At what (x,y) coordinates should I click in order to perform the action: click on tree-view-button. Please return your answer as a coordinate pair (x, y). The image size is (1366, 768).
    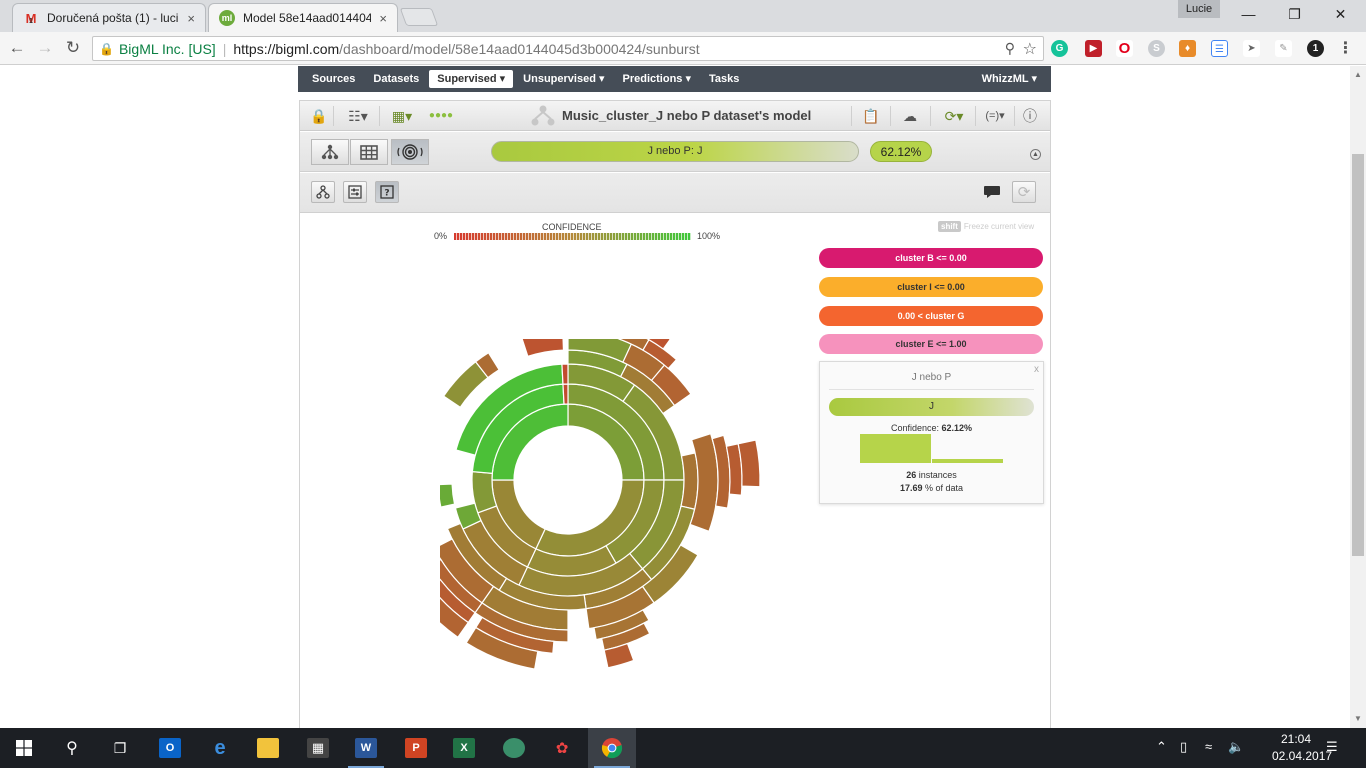
    Looking at the image, I should click on (330, 152).